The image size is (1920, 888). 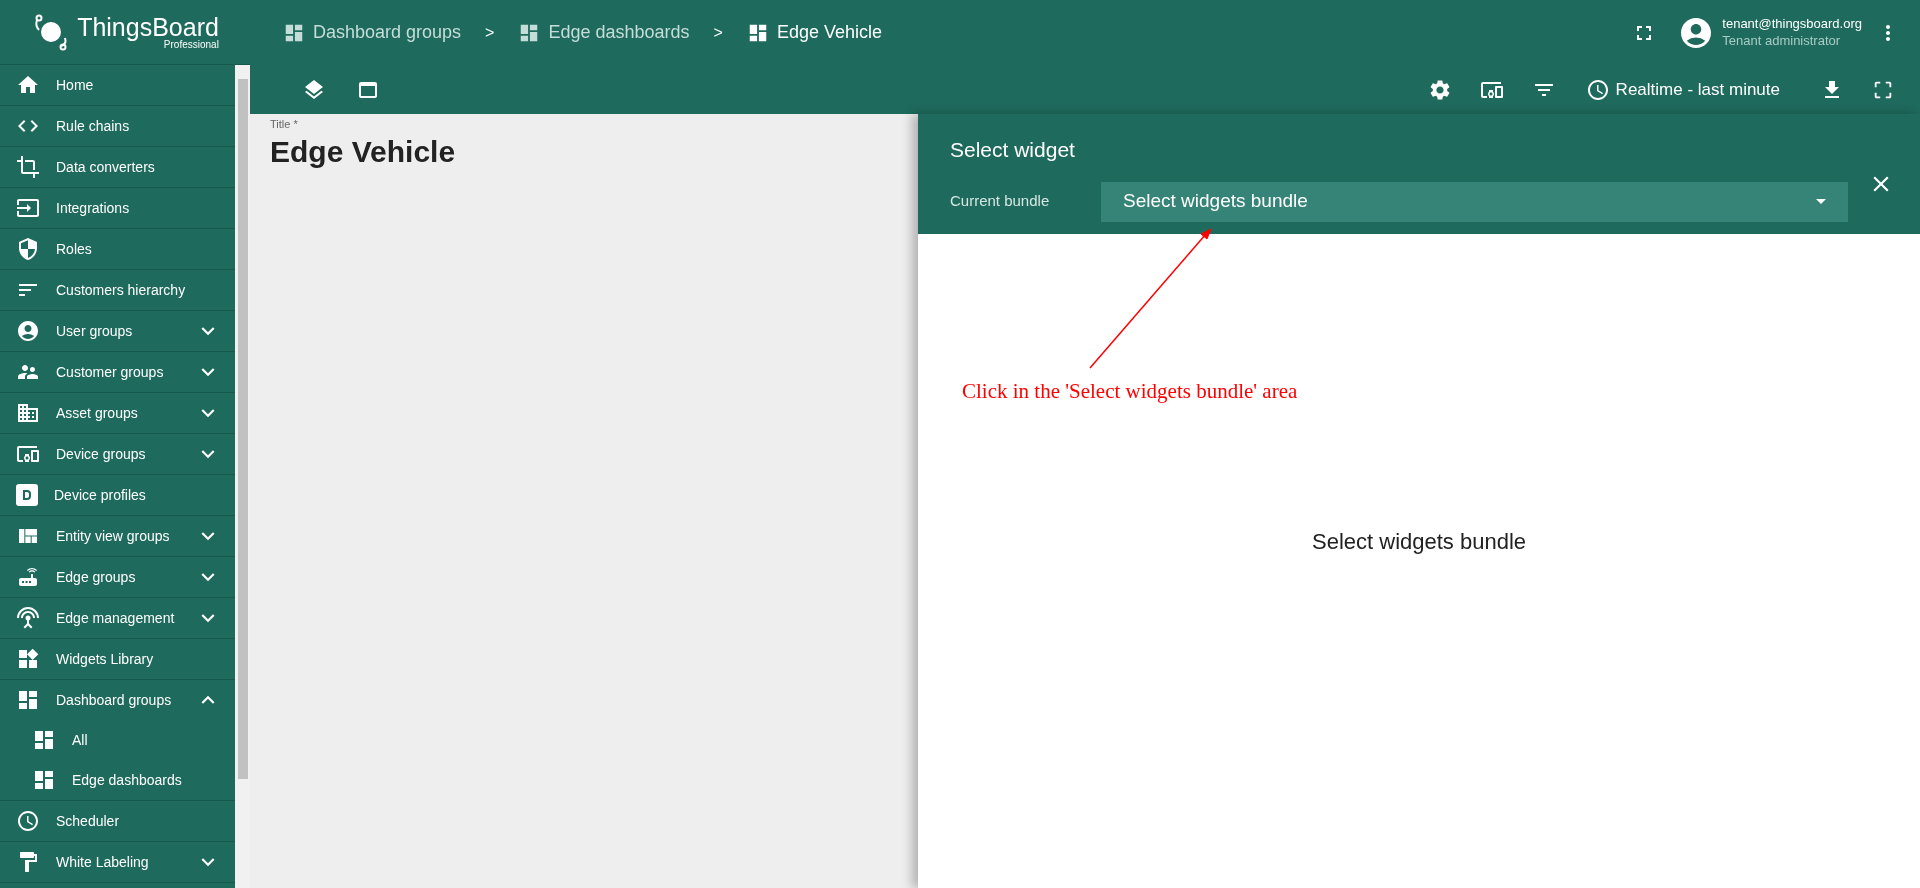 What do you see at coordinates (117, 167) in the screenshot?
I see `sidebar-item: Data converters` at bounding box center [117, 167].